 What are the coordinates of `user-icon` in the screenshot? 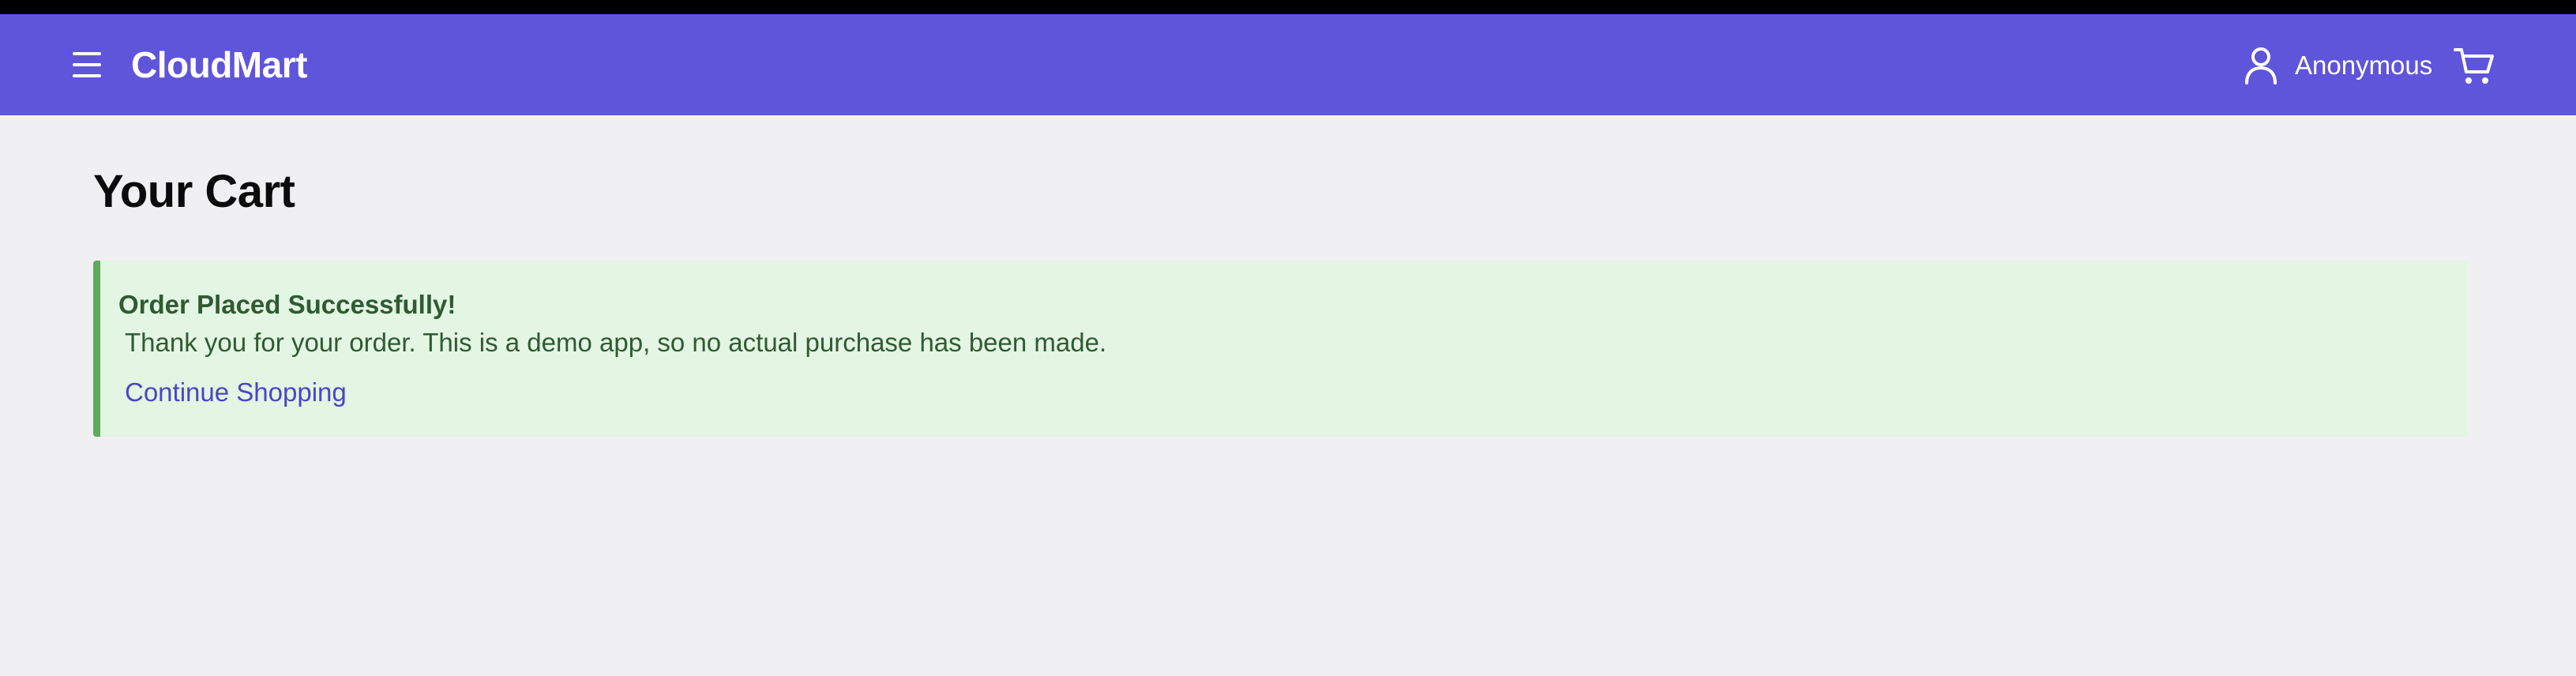 It's located at (2261, 65).